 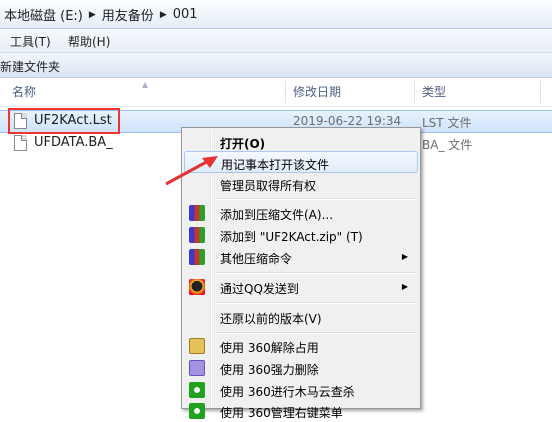 What do you see at coordinates (276, 14) in the screenshot?
I see `address-bar: 本地磁盘 (E:) ▶ 用友备份 ▶ 001` at bounding box center [276, 14].